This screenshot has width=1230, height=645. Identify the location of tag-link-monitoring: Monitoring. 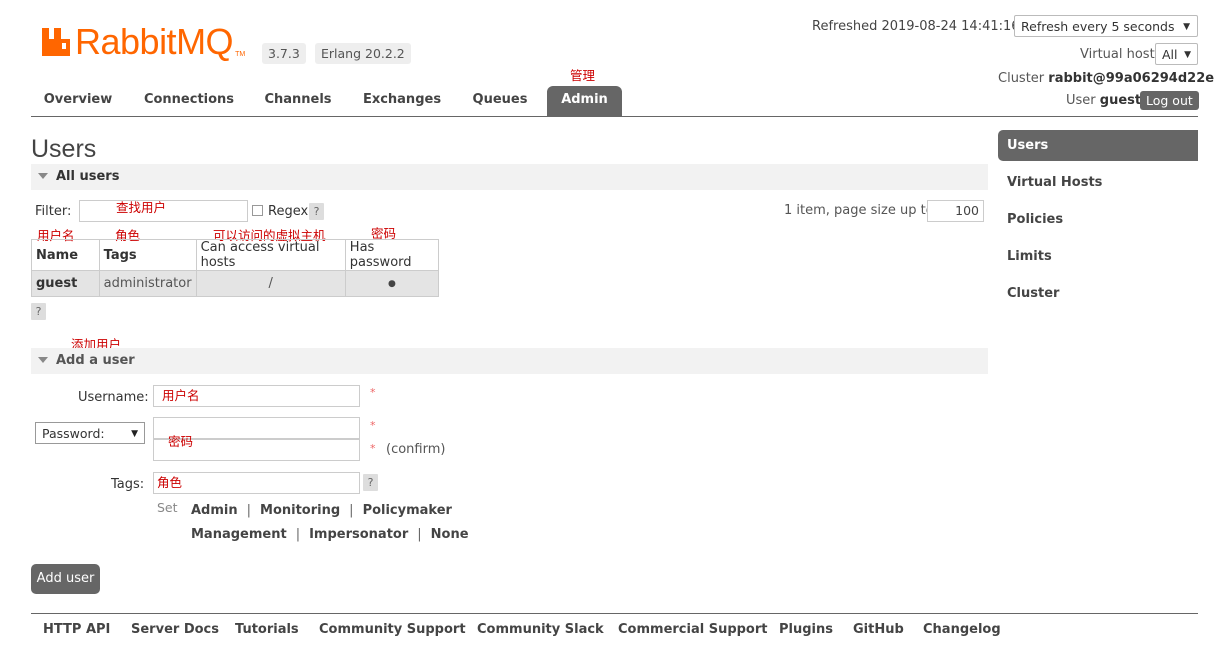
(300, 510).